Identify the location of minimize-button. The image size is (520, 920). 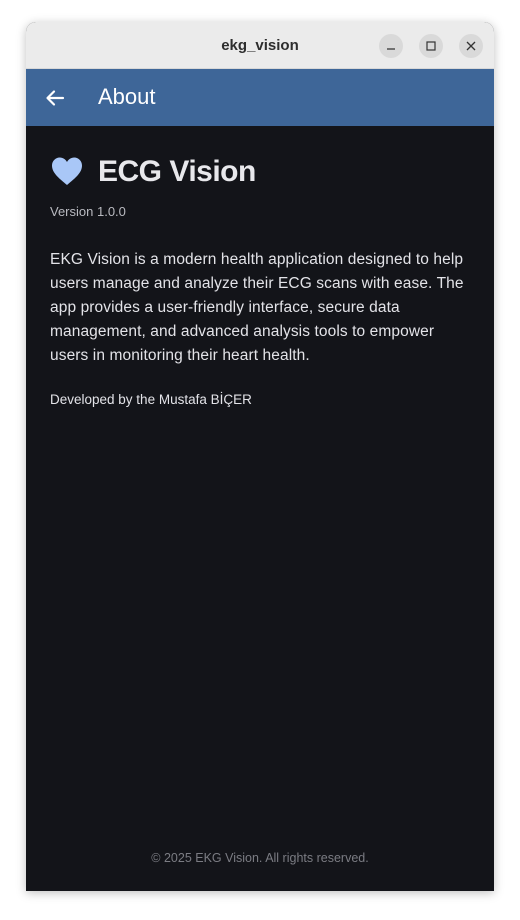
(391, 46).